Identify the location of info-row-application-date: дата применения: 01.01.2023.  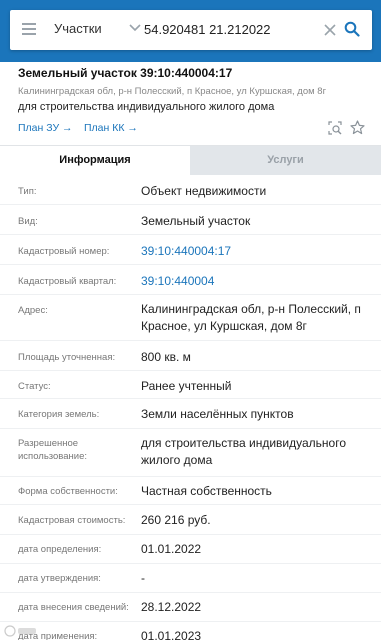
(190, 631).